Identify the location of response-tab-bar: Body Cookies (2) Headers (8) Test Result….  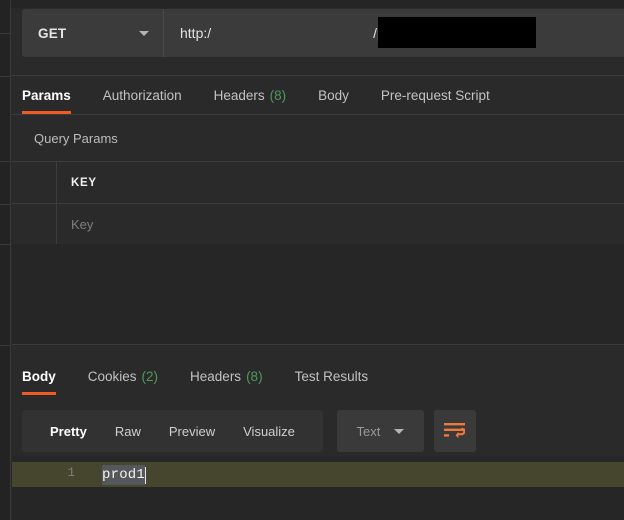
(317, 376).